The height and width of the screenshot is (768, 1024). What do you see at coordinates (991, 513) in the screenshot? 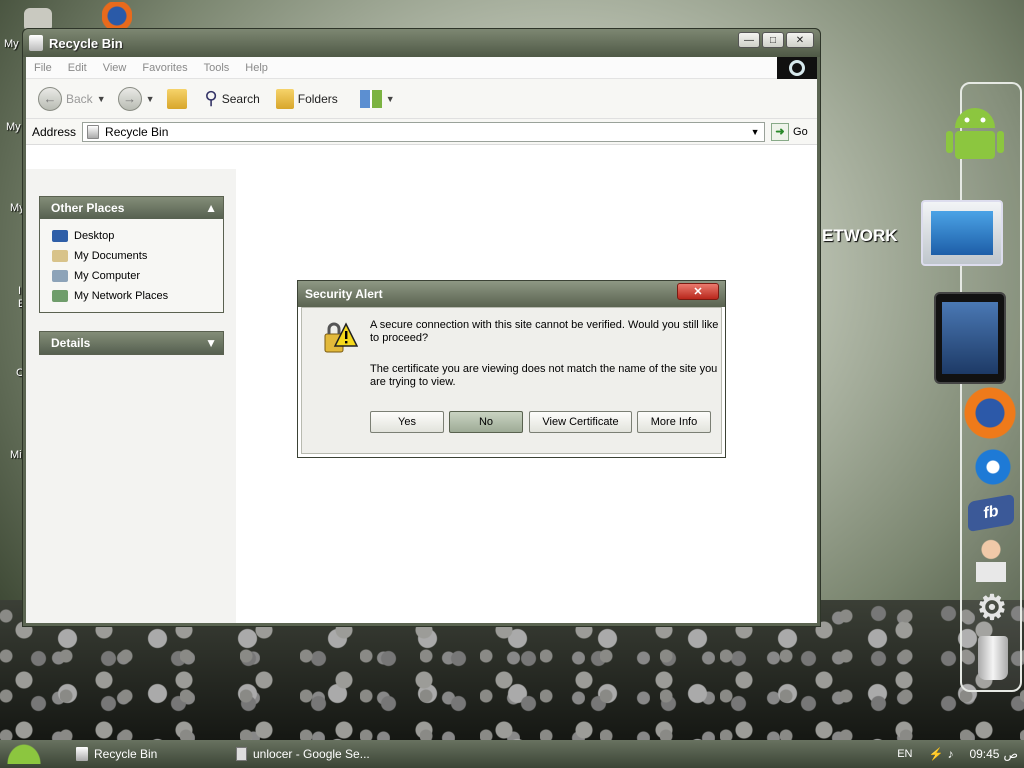
I see `facebook-icon: fb` at bounding box center [991, 513].